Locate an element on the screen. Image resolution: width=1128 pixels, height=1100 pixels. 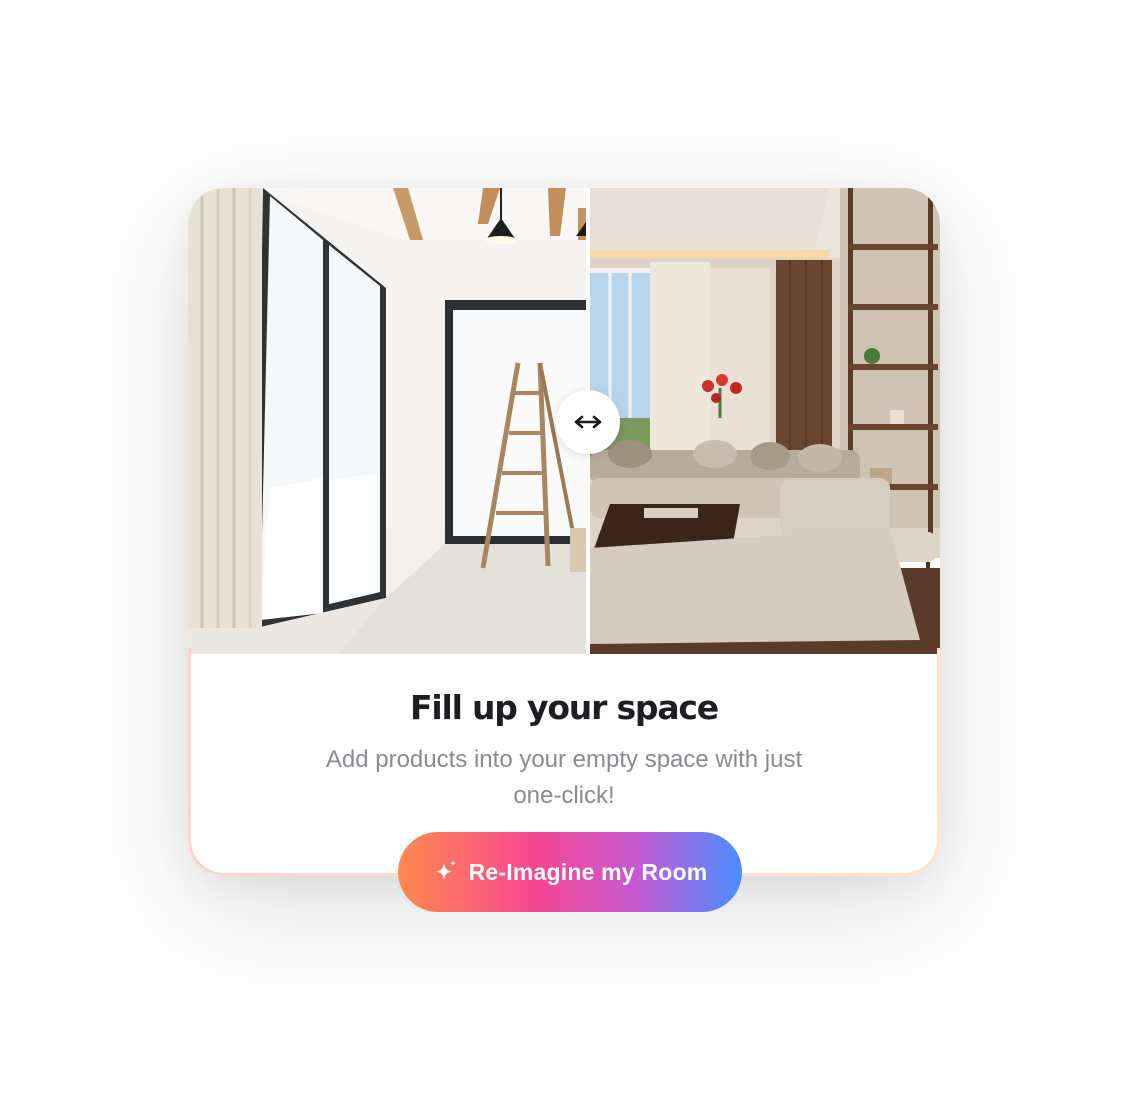
after-image-furnished-room is located at coordinates (765, 421).